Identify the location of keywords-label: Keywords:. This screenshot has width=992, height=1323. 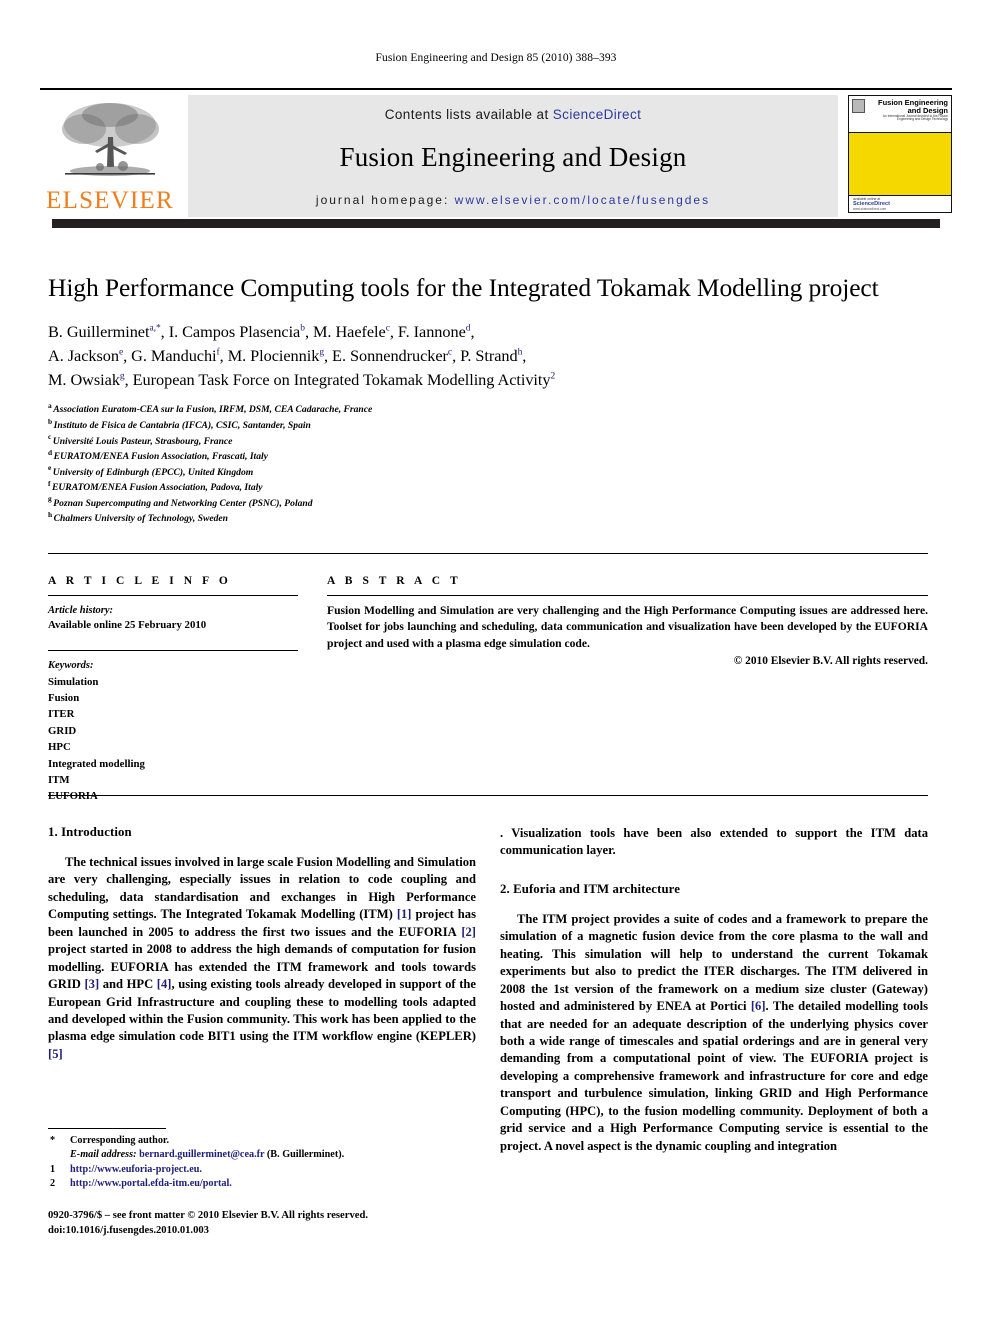
(71, 665).